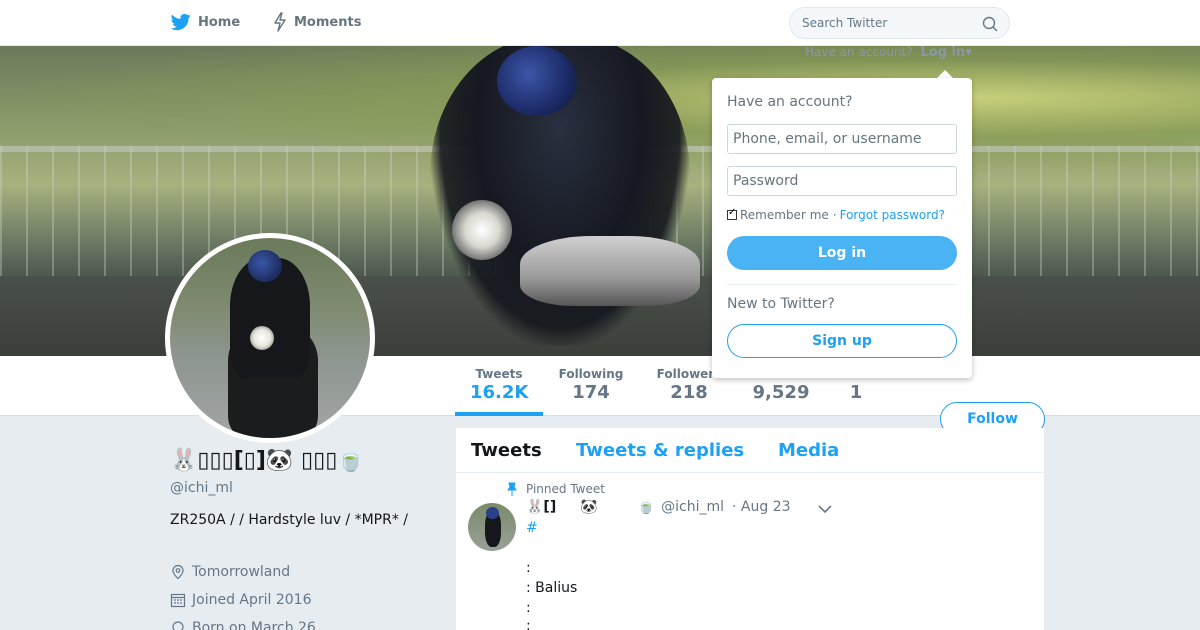 The height and width of the screenshot is (630, 1200). Describe the element at coordinates (280, 22) in the screenshot. I see `lightning-icon` at that location.